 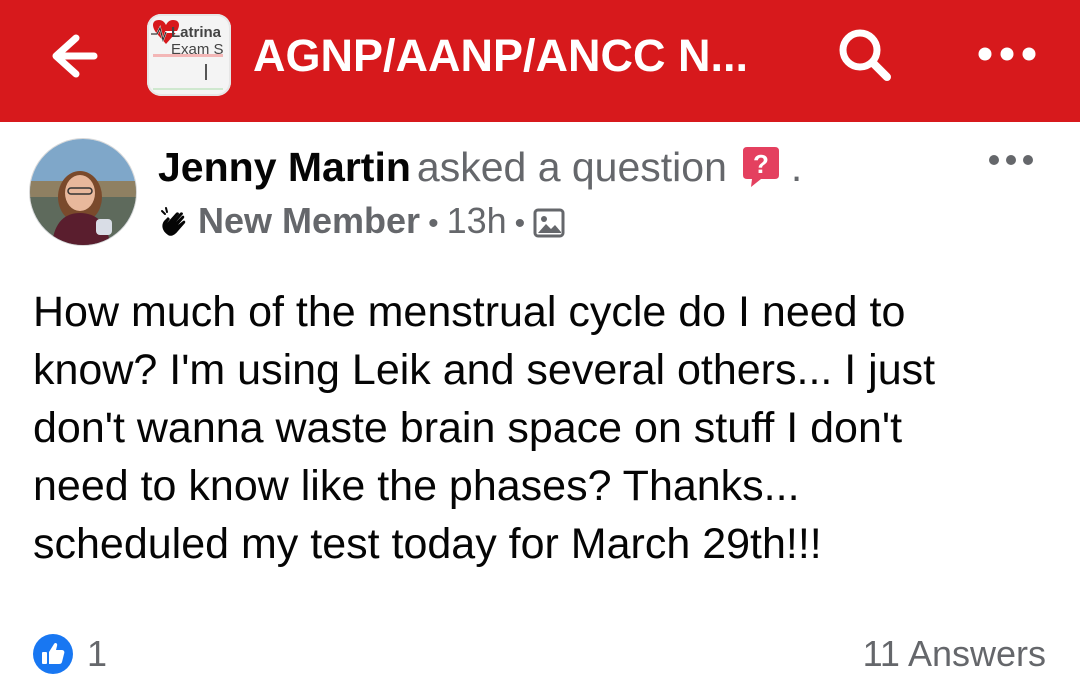 I want to click on author-photo, so click(x=83, y=192).